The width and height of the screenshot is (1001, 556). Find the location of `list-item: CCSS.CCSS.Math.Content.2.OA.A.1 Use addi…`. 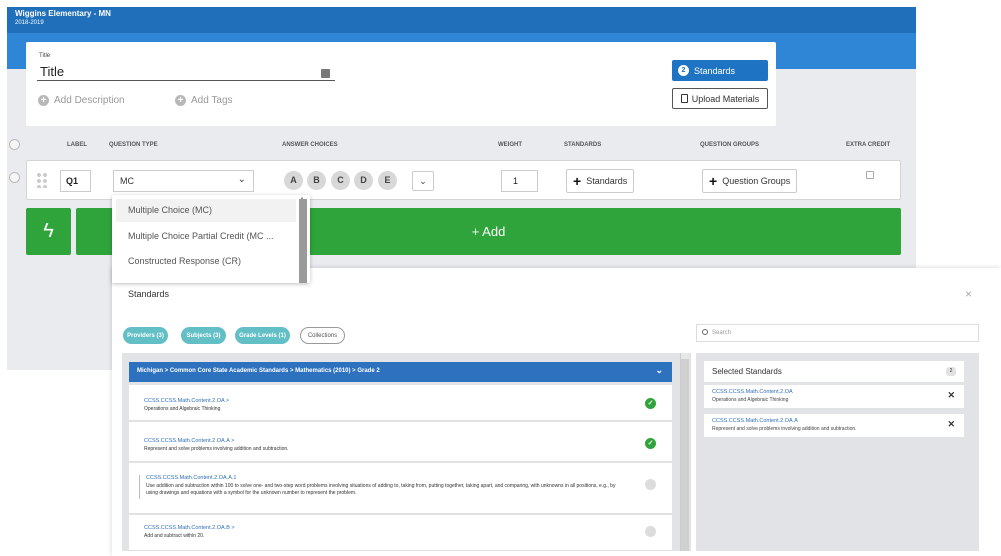

list-item: CCSS.CCSS.Math.Content.2.OA.A.1 Use addi… is located at coordinates (400, 488).